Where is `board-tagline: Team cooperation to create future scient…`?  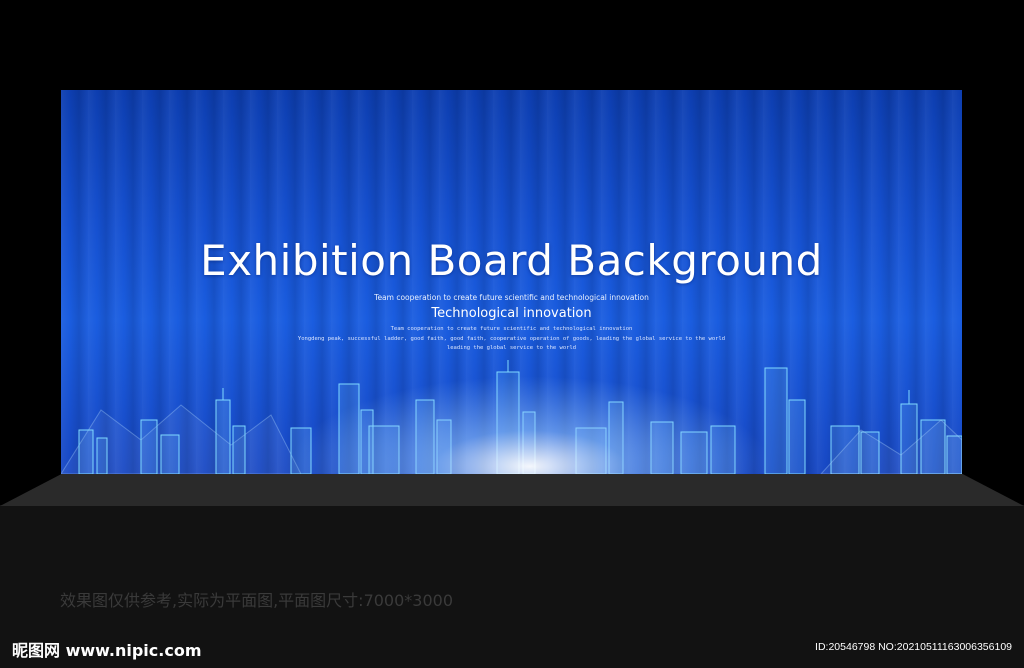 board-tagline: Team cooperation to create future scient… is located at coordinates (511, 297).